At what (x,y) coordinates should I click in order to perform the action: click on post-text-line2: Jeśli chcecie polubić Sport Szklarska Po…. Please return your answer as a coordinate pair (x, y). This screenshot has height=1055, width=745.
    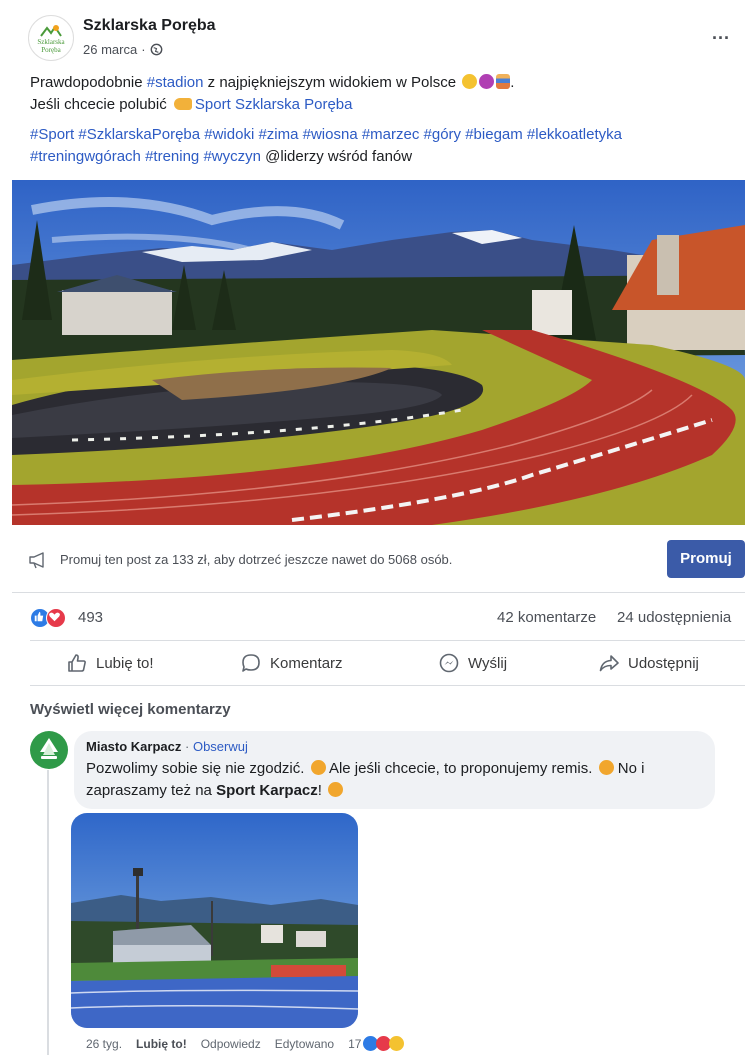
    Looking at the image, I should click on (191, 104).